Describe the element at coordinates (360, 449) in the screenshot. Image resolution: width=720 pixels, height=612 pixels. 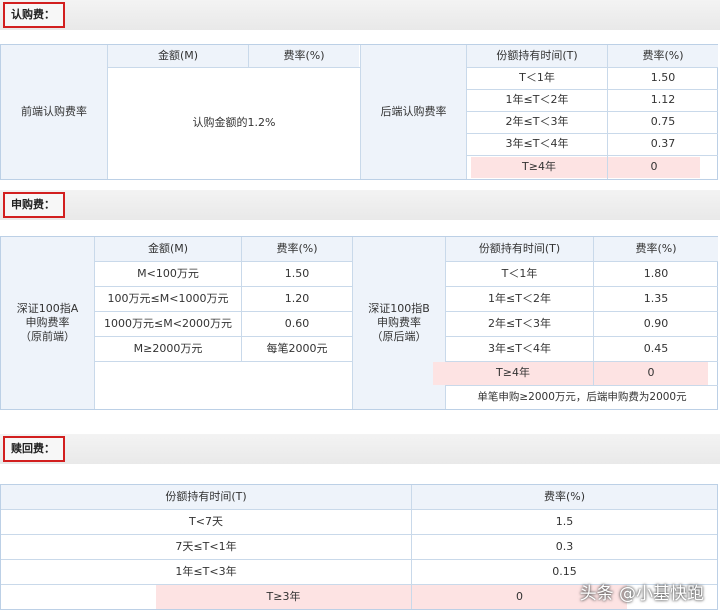
I see `redemption-section-header: 赎回费：` at that location.